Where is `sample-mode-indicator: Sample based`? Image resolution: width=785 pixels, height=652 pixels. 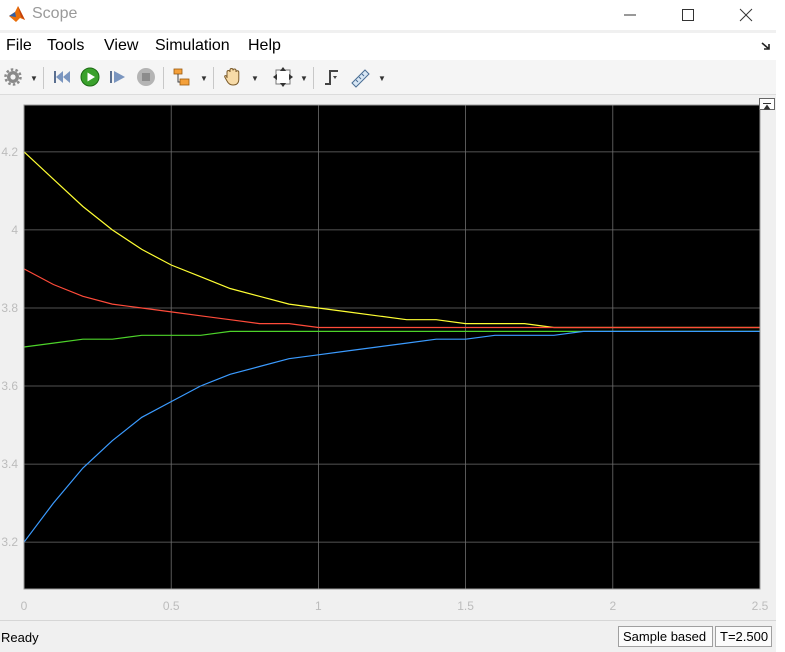 sample-mode-indicator: Sample based is located at coordinates (665, 636).